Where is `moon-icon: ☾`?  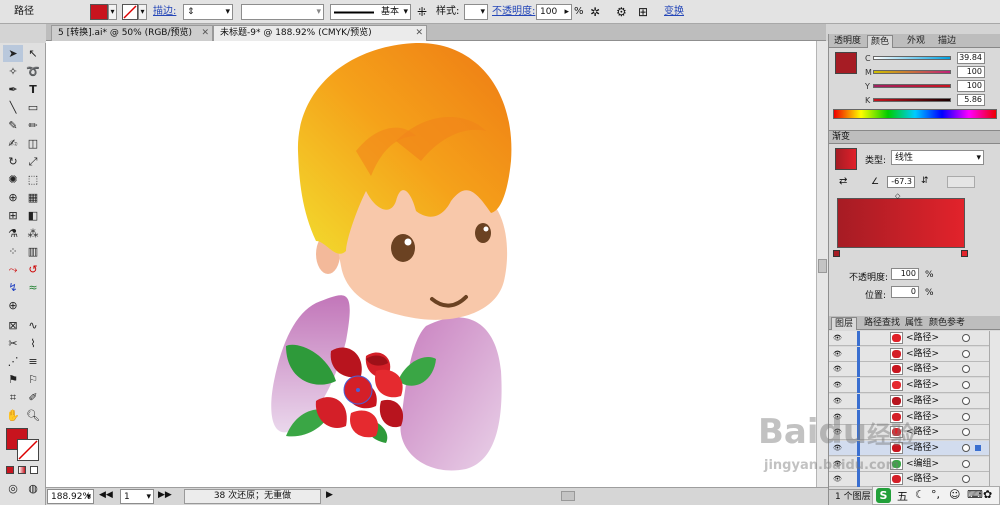
moon-icon: ☾ is located at coordinates (920, 494).